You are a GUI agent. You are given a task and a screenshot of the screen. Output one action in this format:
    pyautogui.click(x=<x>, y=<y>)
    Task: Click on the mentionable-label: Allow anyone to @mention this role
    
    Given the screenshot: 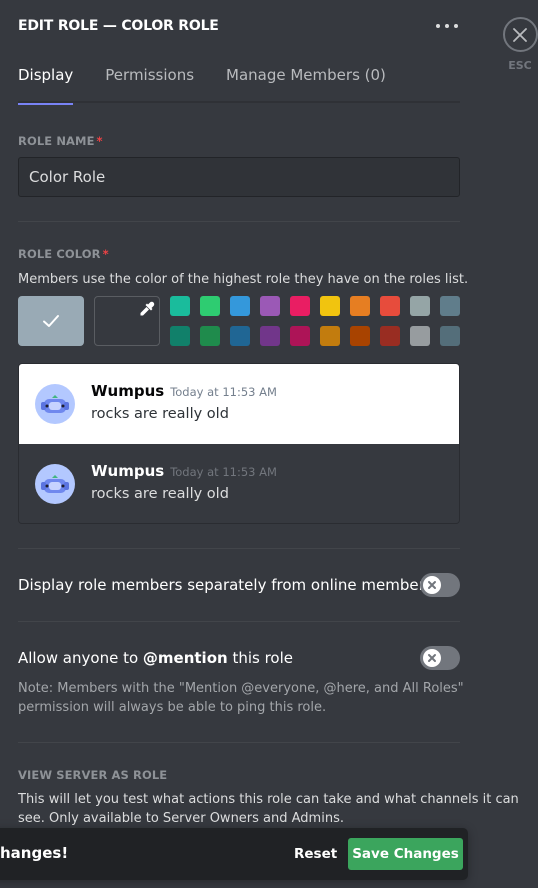 What is the action you would take?
    pyautogui.click(x=155, y=658)
    